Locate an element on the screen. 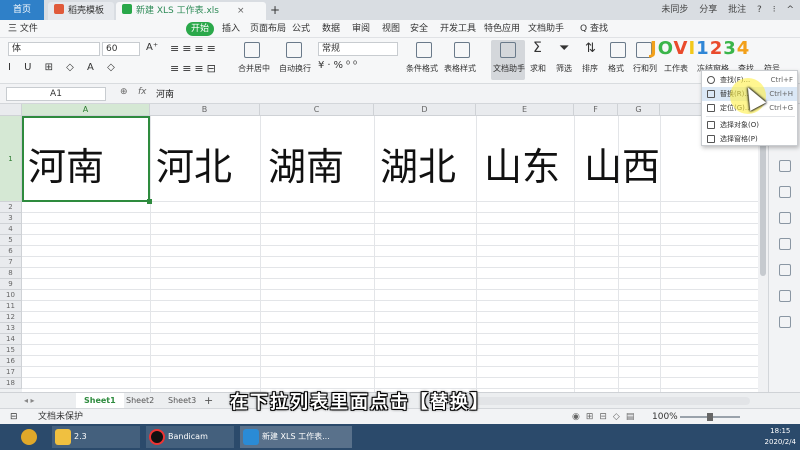  view-mode-icons: ◉⊞⊟◇▤ is located at coordinates (606, 417).